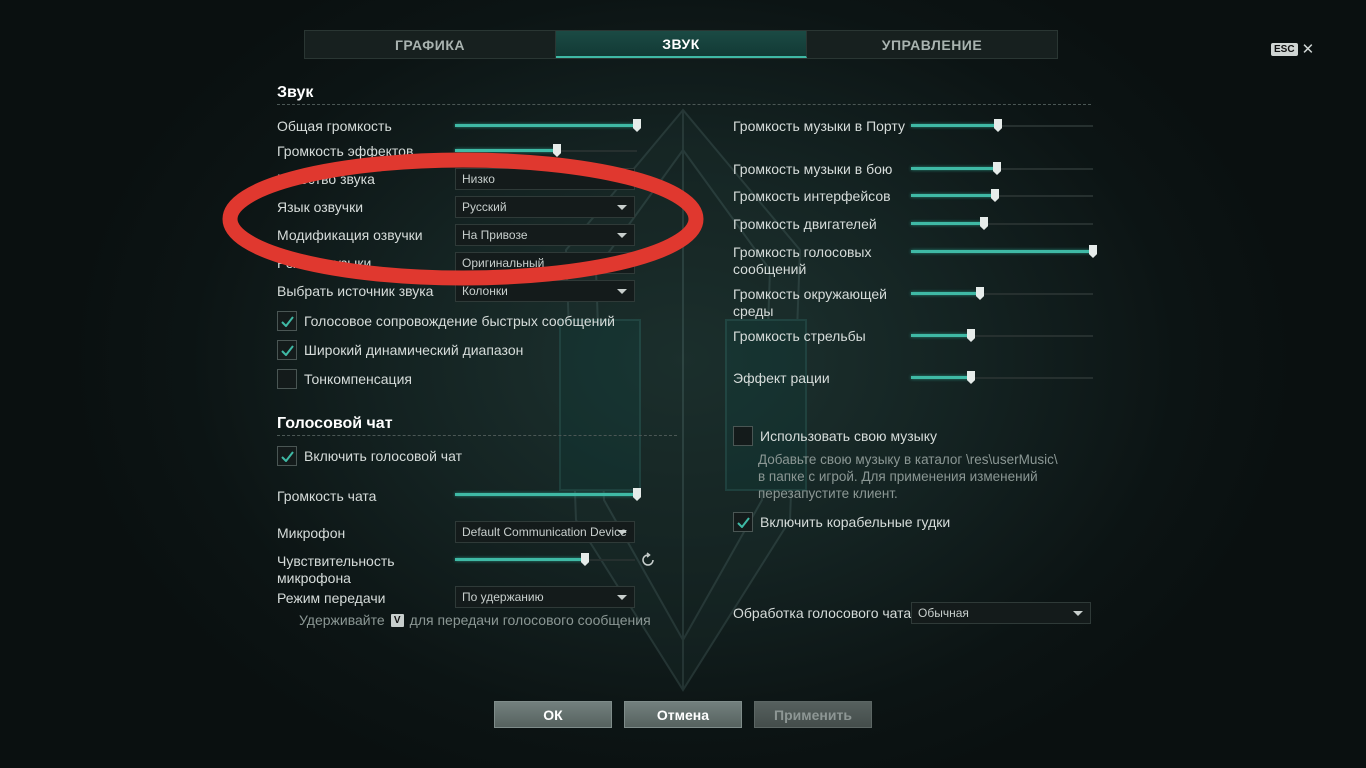 This screenshot has height=768, width=1366. What do you see at coordinates (350, 235) in the screenshot?
I see `voice-mod-label: Модификация озвучки` at bounding box center [350, 235].